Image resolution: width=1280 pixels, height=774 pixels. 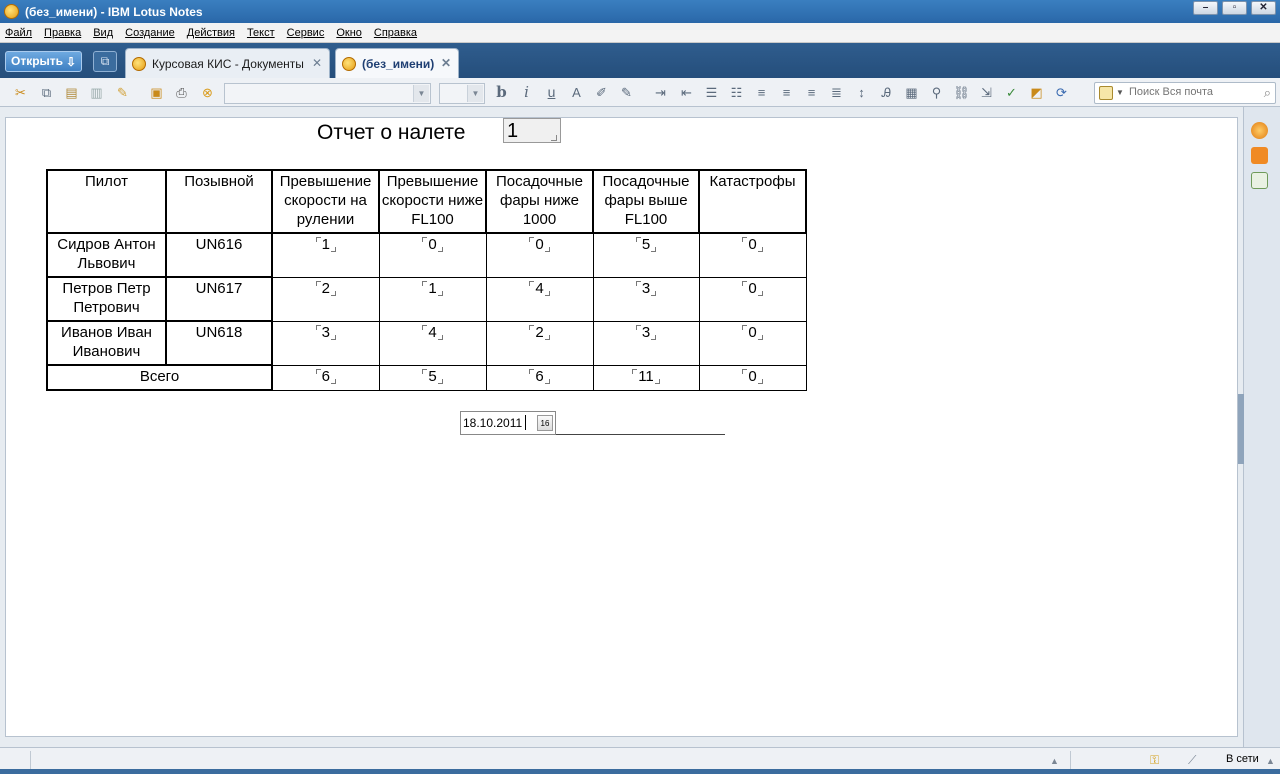 What do you see at coordinates (736, 92) in the screenshot?
I see `numbered-list-icon: ☷` at bounding box center [736, 92].